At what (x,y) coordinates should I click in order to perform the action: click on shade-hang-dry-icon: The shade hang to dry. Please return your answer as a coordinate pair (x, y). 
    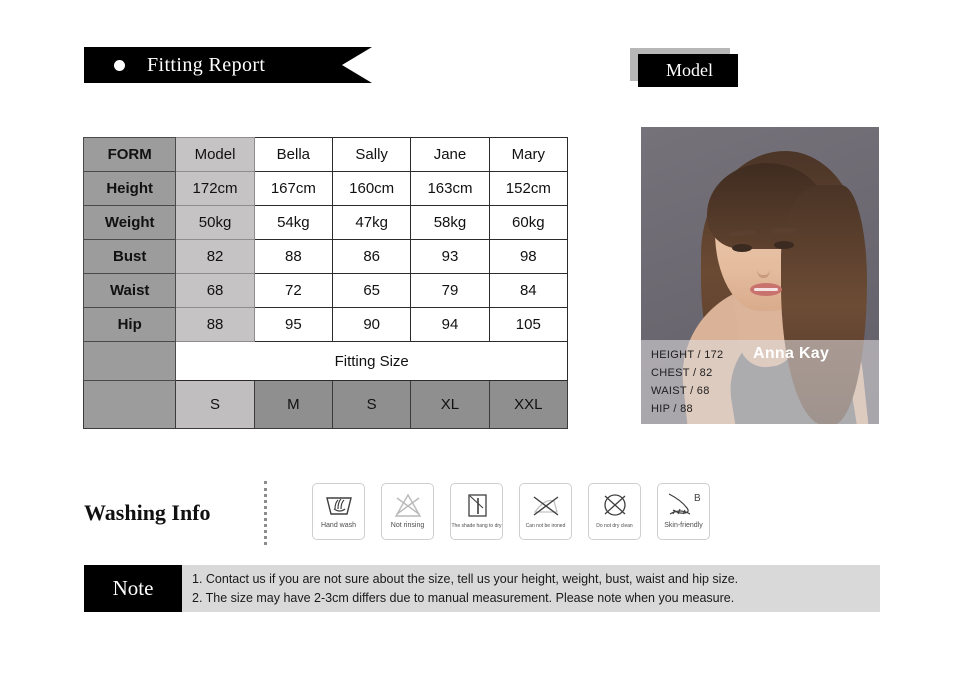
    Looking at the image, I should click on (476, 511).